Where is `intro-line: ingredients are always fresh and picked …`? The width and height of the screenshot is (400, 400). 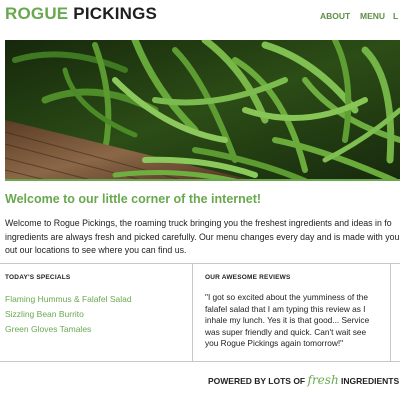 intro-line: ingredients are always fresh and picked … is located at coordinates (202, 236).